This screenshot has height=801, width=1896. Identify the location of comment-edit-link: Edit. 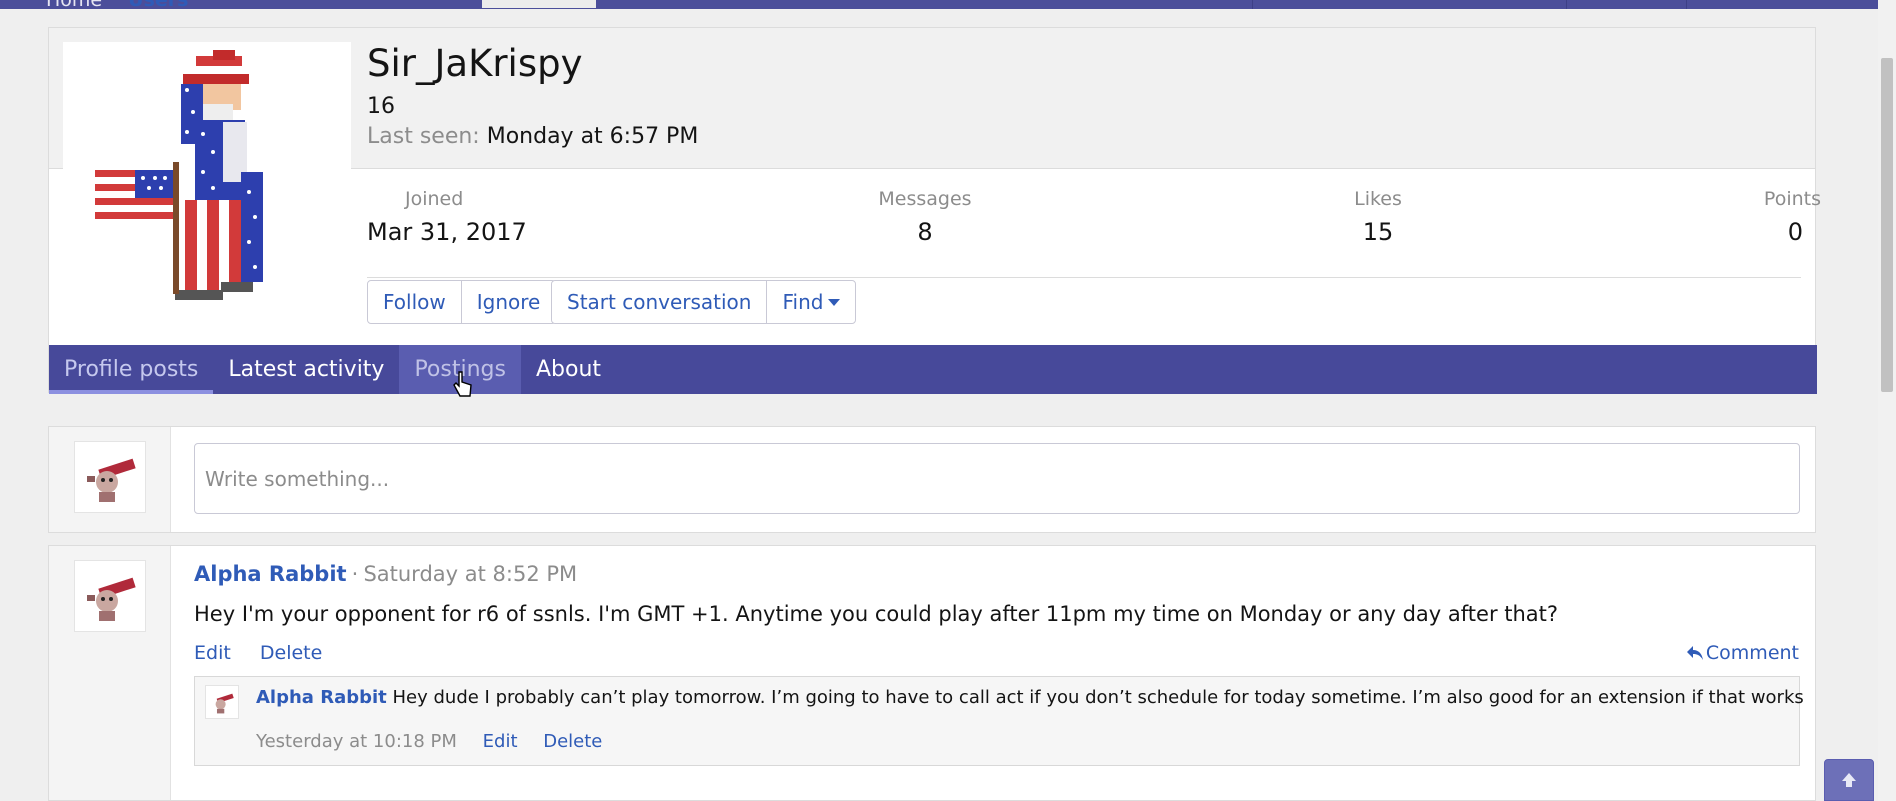
(500, 741).